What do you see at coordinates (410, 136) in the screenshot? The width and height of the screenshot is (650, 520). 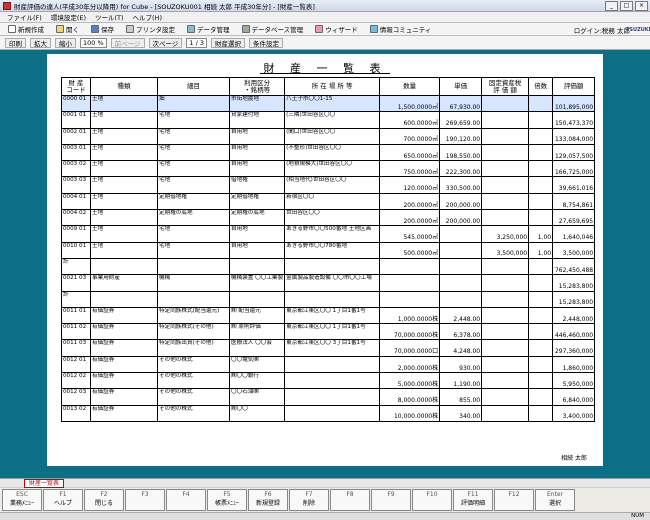 I see `quantity-cell: 700.0000㎡` at bounding box center [410, 136].